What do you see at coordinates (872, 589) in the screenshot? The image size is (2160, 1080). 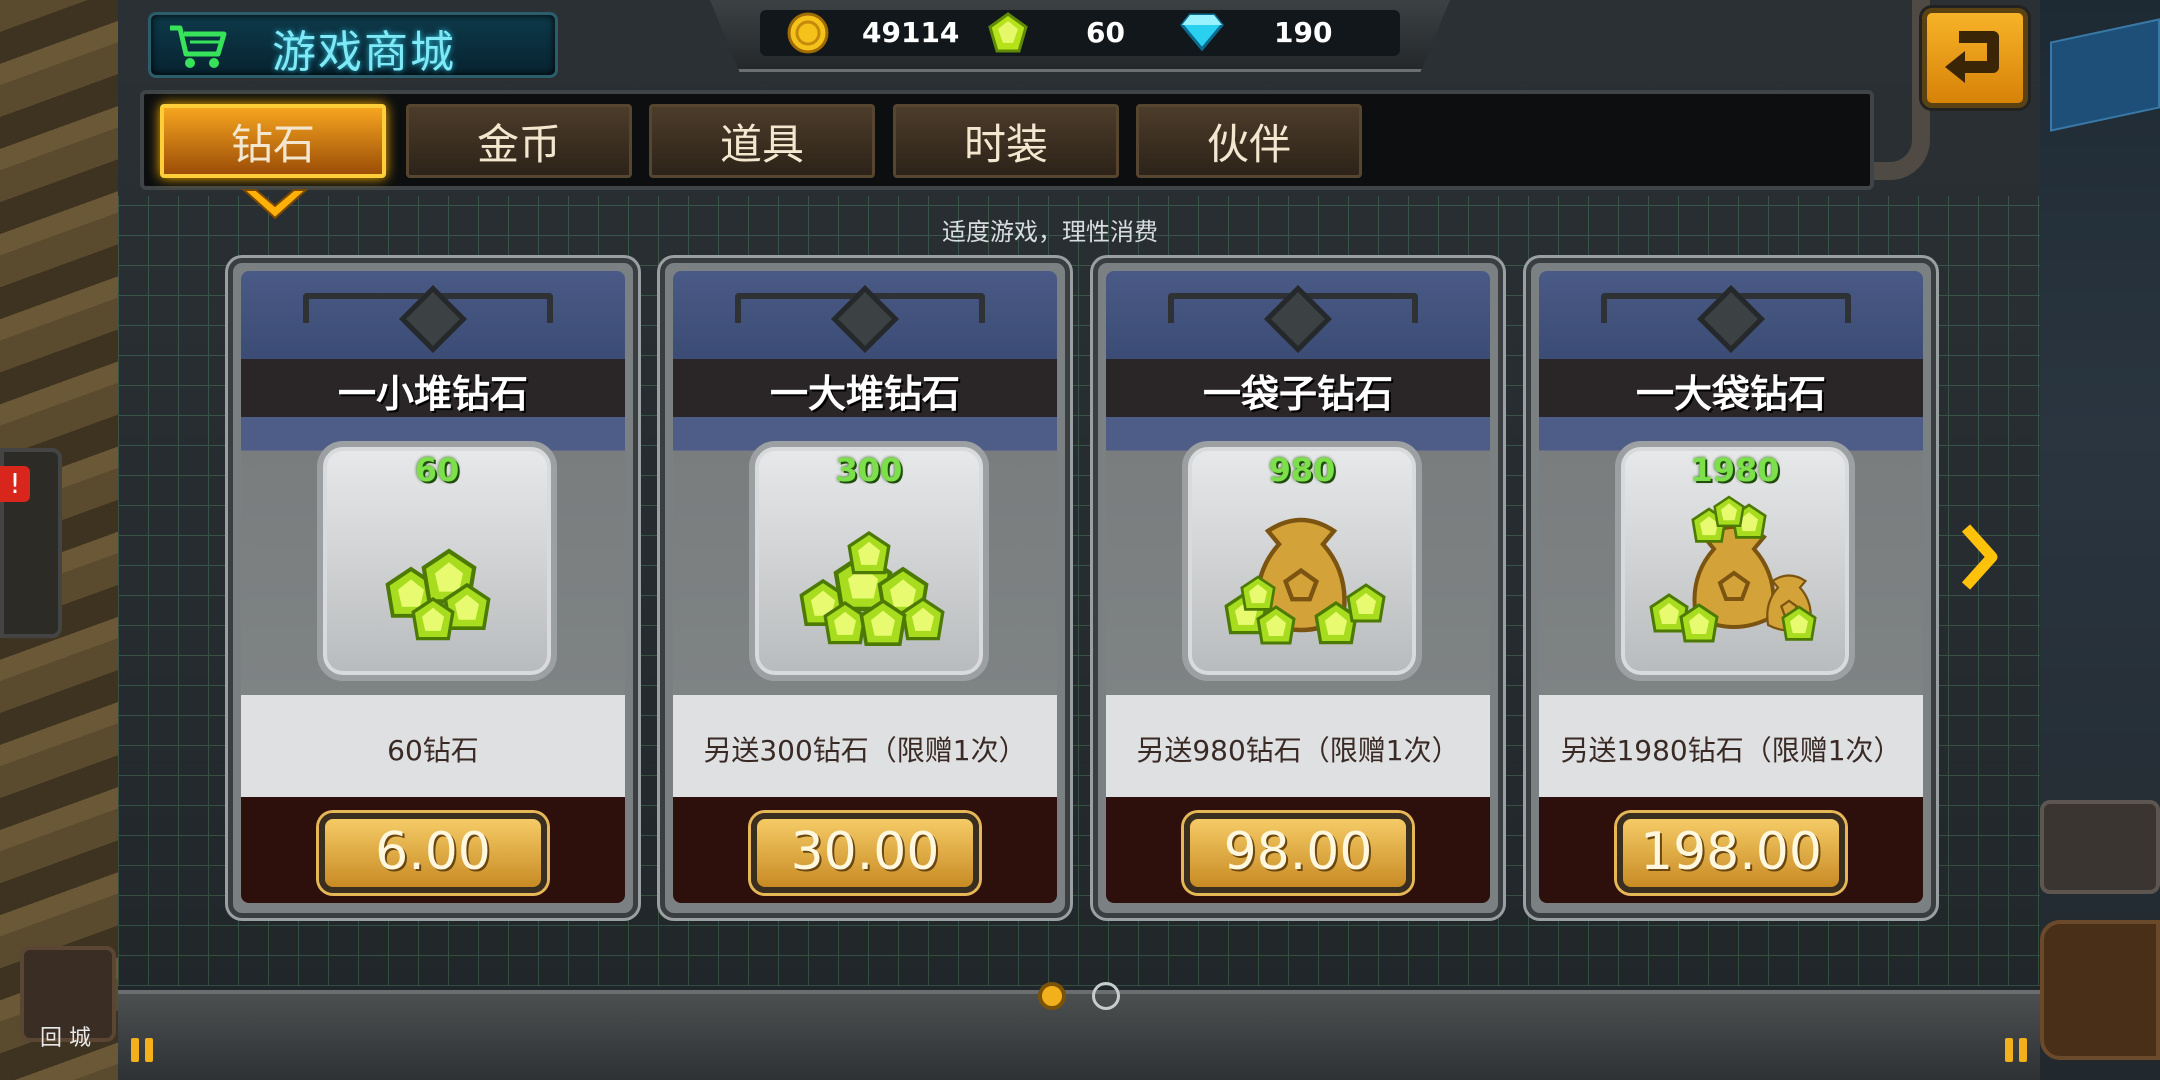 I see `large-gem-pile-icon` at bounding box center [872, 589].